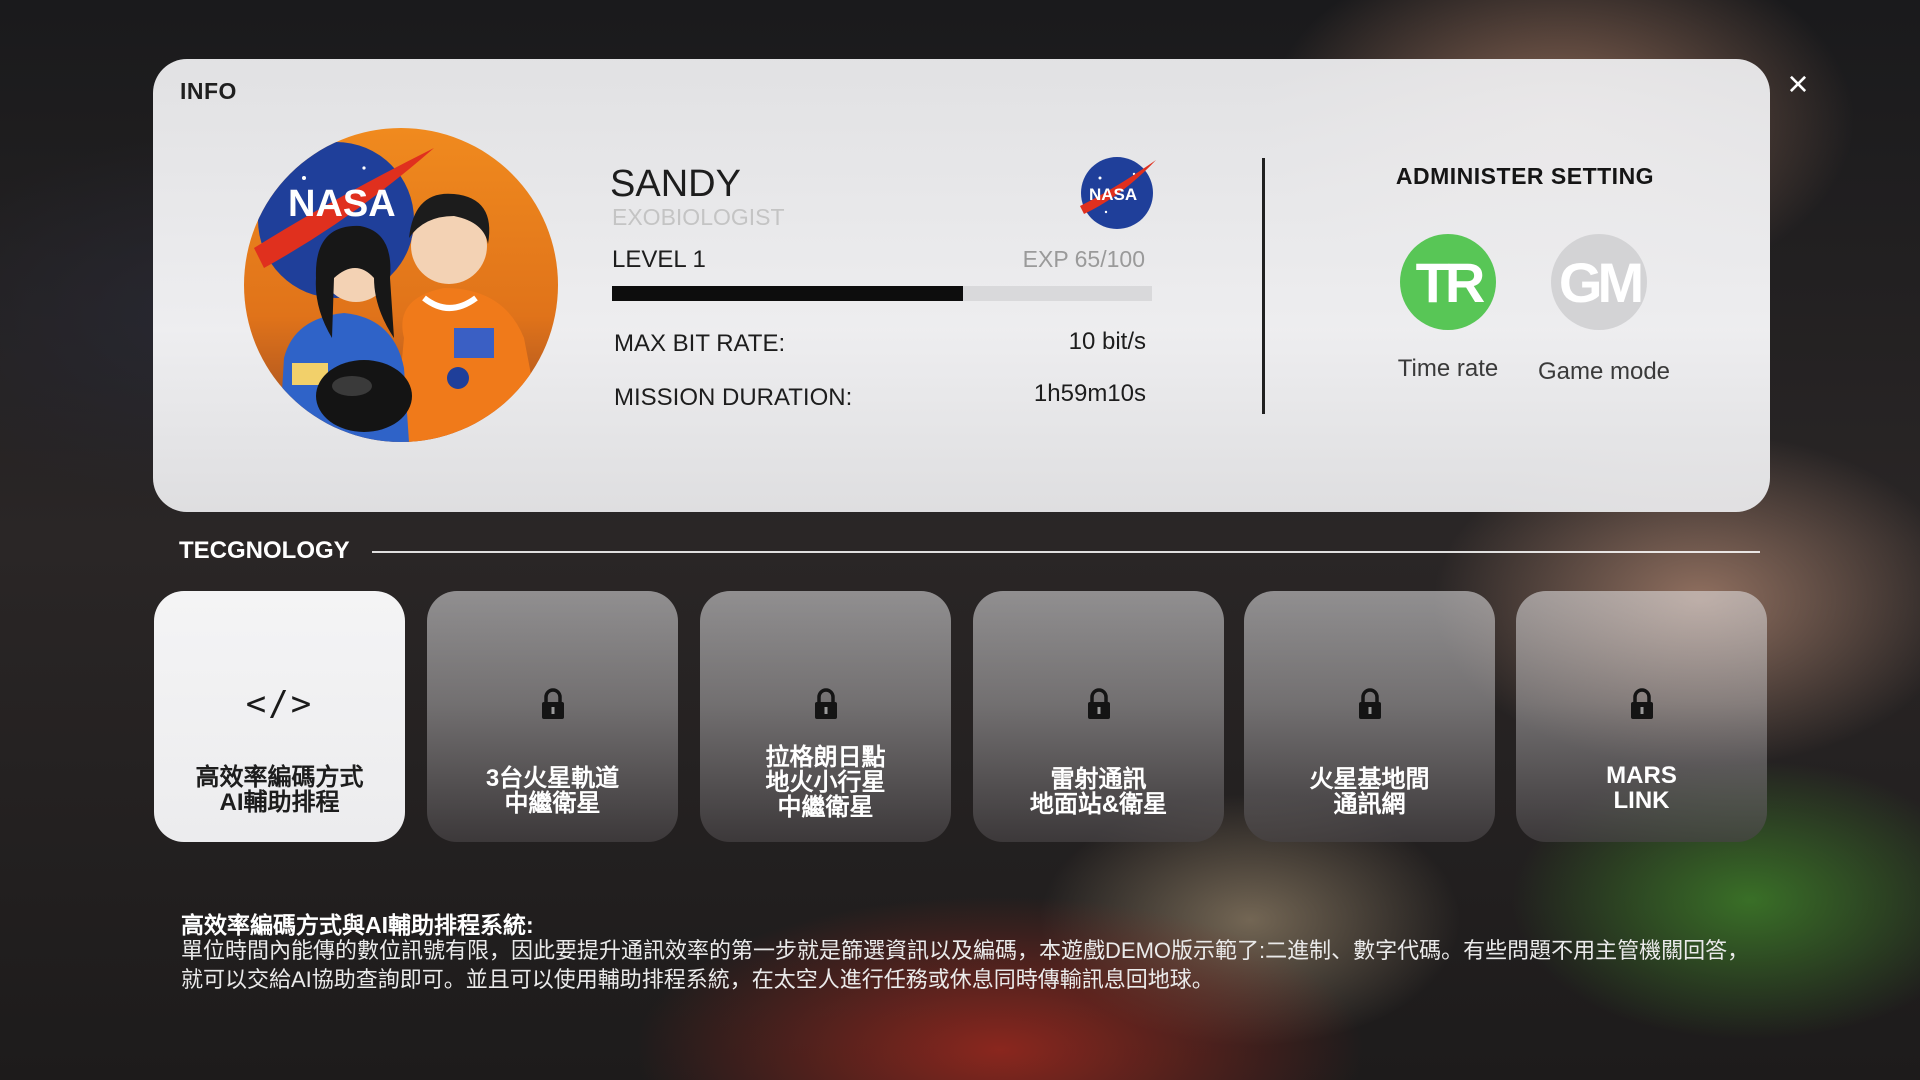 The width and height of the screenshot is (1920, 1080). What do you see at coordinates (357, 925) in the screenshot?
I see `description-title: 高效率編碼方式與AI輔助排程系統:` at bounding box center [357, 925].